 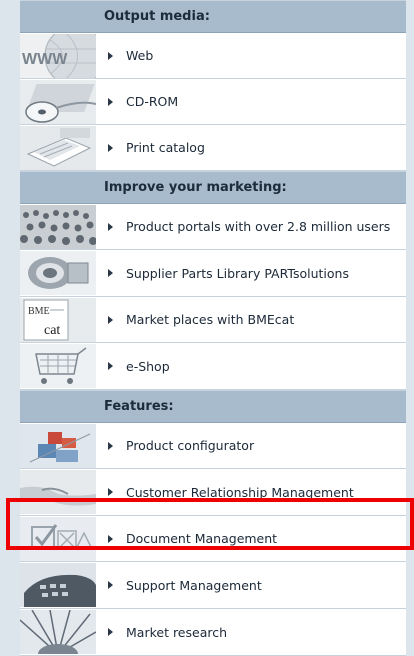 I want to click on menu-item-label: Print catalog, so click(x=165, y=147).